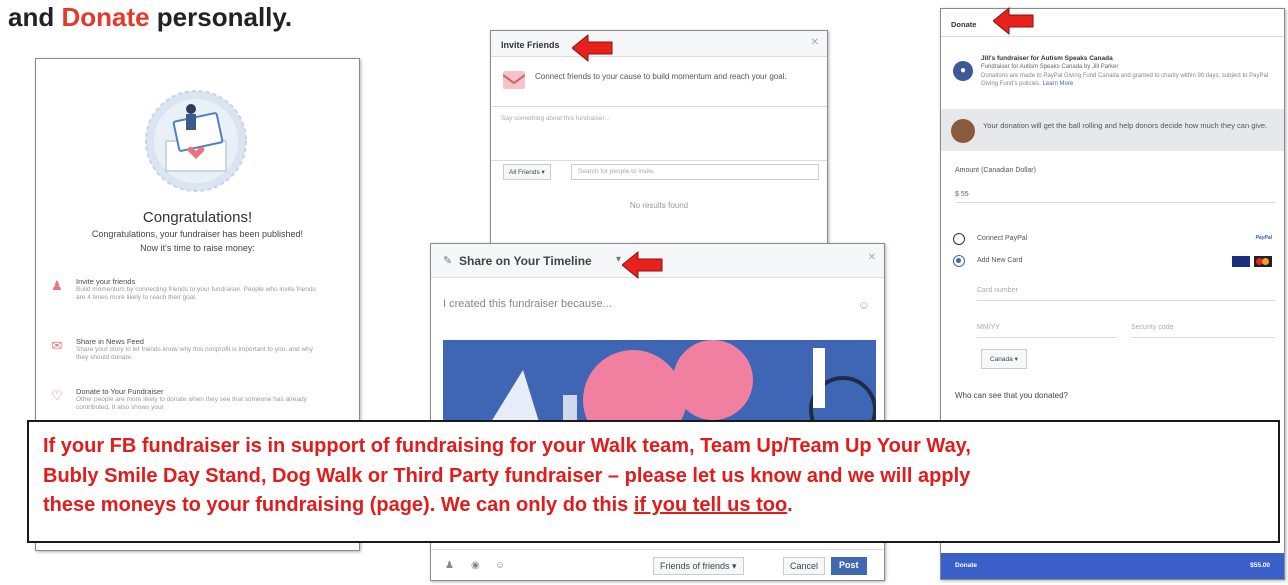  Describe the element at coordinates (592, 48) in the screenshot. I see `red-arrow-invite` at that location.